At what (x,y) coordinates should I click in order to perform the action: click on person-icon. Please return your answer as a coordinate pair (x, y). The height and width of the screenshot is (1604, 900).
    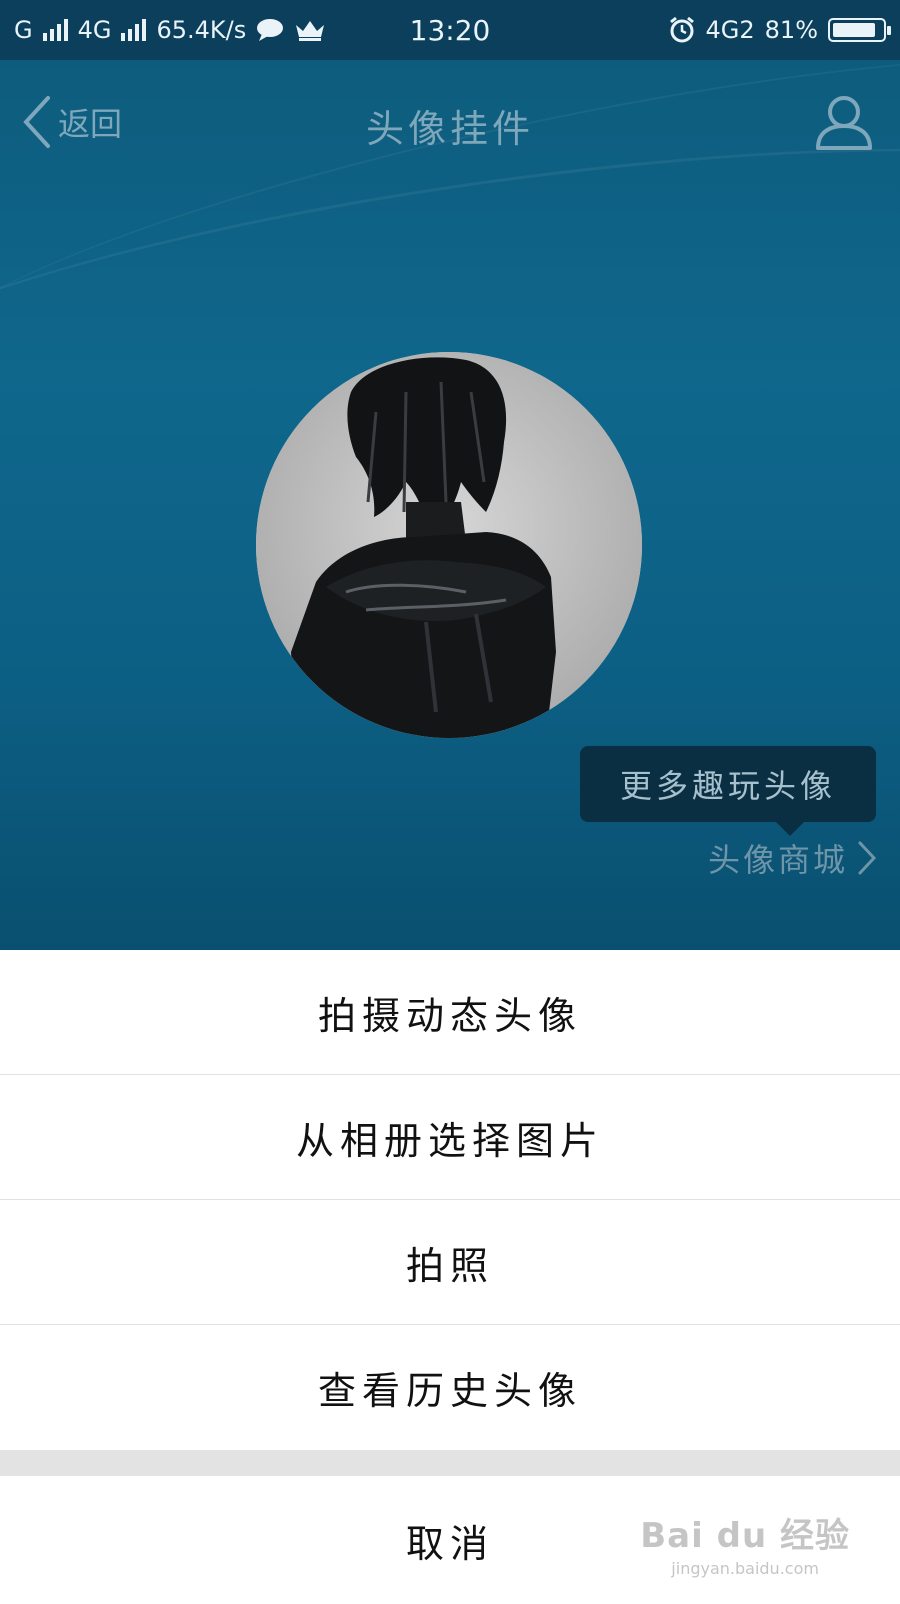
    Looking at the image, I should click on (844, 123).